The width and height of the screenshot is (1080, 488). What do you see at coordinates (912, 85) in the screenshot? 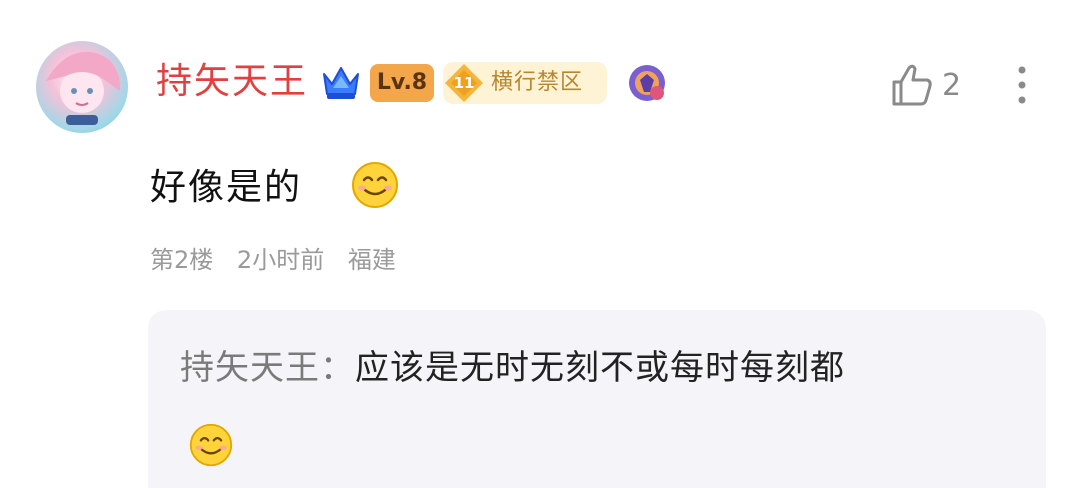
I see `thumbs-up-icon` at bounding box center [912, 85].